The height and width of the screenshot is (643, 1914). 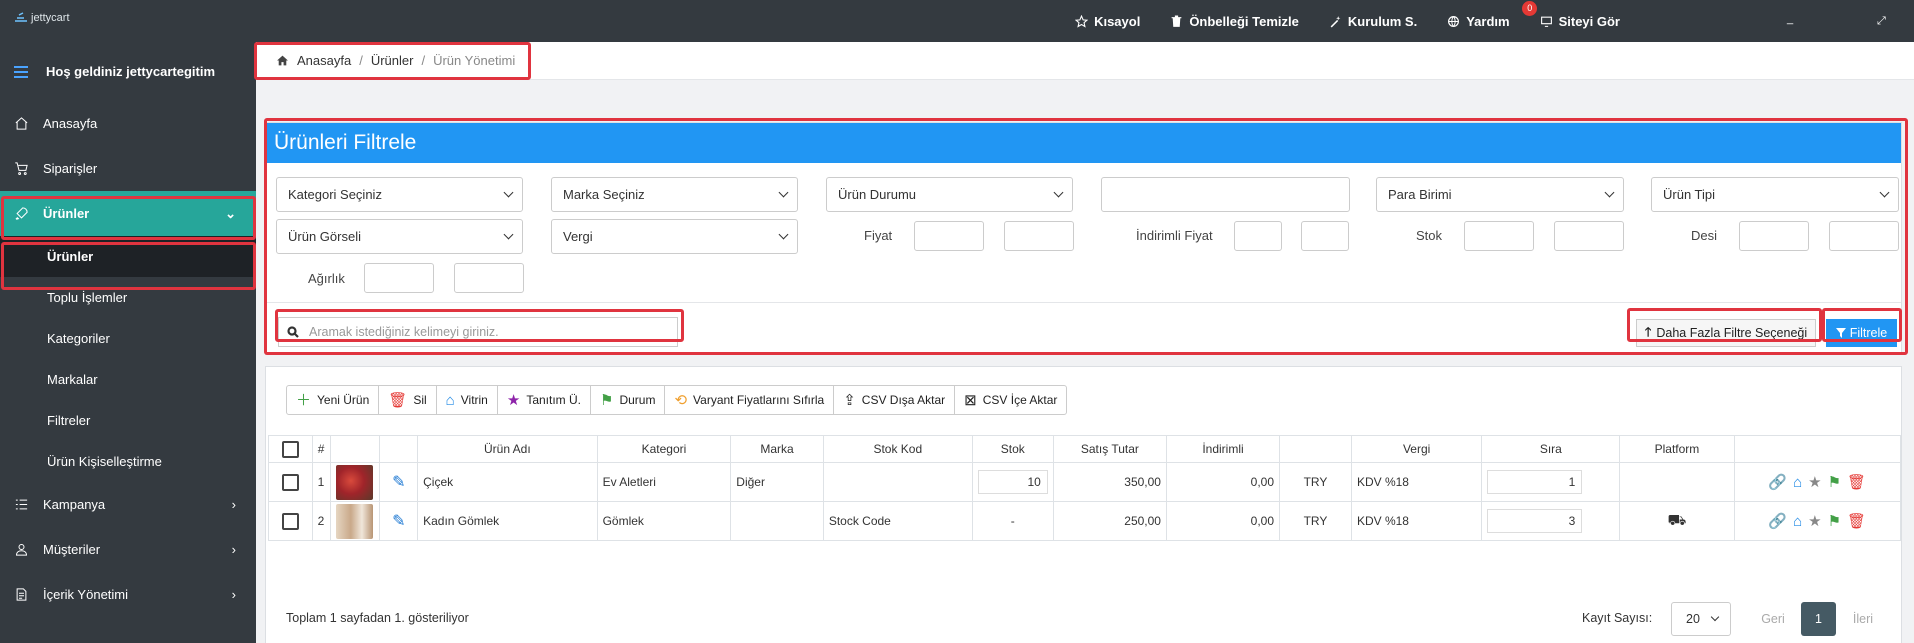 What do you see at coordinates (128, 123) in the screenshot?
I see `sidebar-item-home: Anasayfa` at bounding box center [128, 123].